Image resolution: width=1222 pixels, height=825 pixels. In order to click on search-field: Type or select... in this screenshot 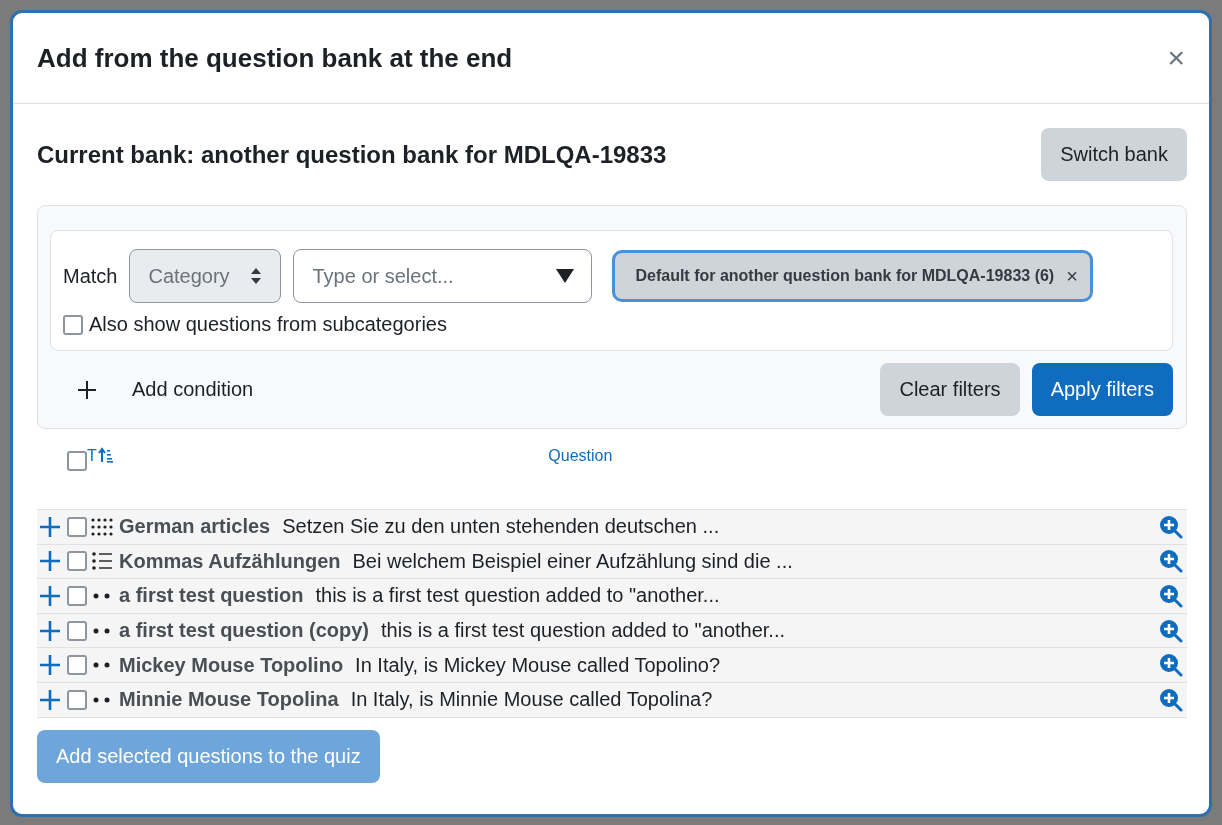, I will do `click(443, 276)`.